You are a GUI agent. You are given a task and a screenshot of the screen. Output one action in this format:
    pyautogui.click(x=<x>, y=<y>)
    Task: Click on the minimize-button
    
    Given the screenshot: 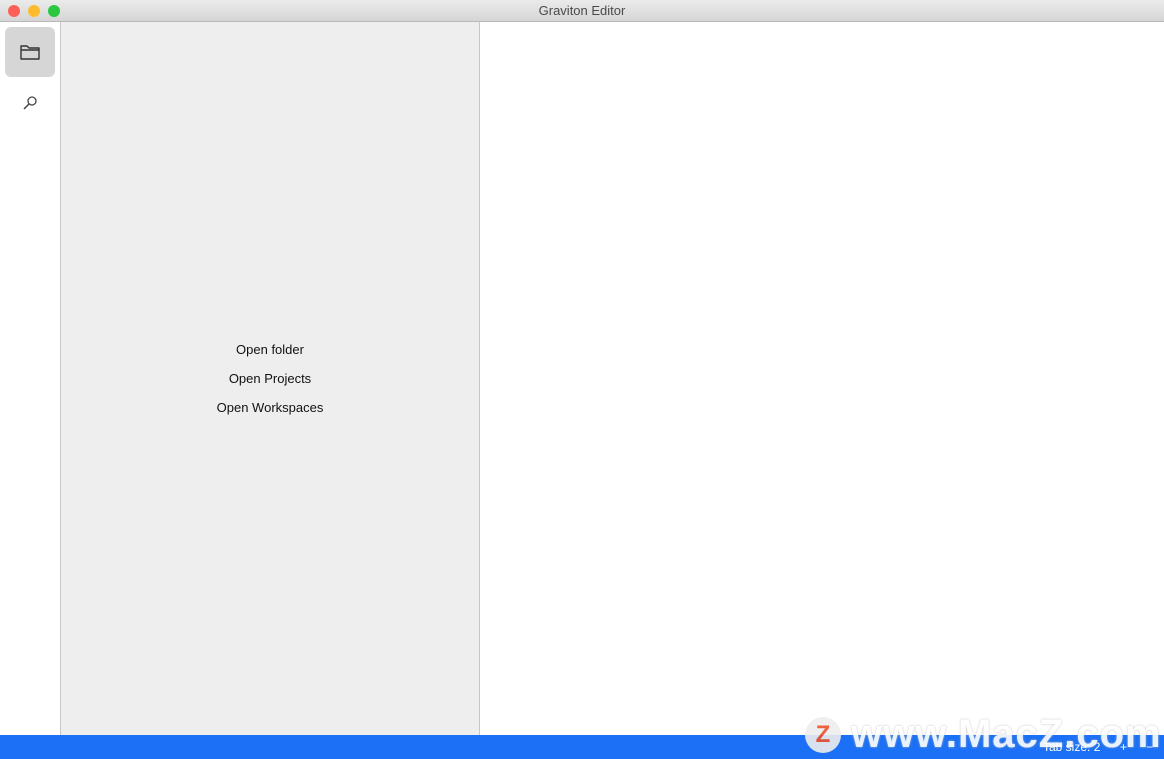 What is the action you would take?
    pyautogui.click(x=34, y=11)
    